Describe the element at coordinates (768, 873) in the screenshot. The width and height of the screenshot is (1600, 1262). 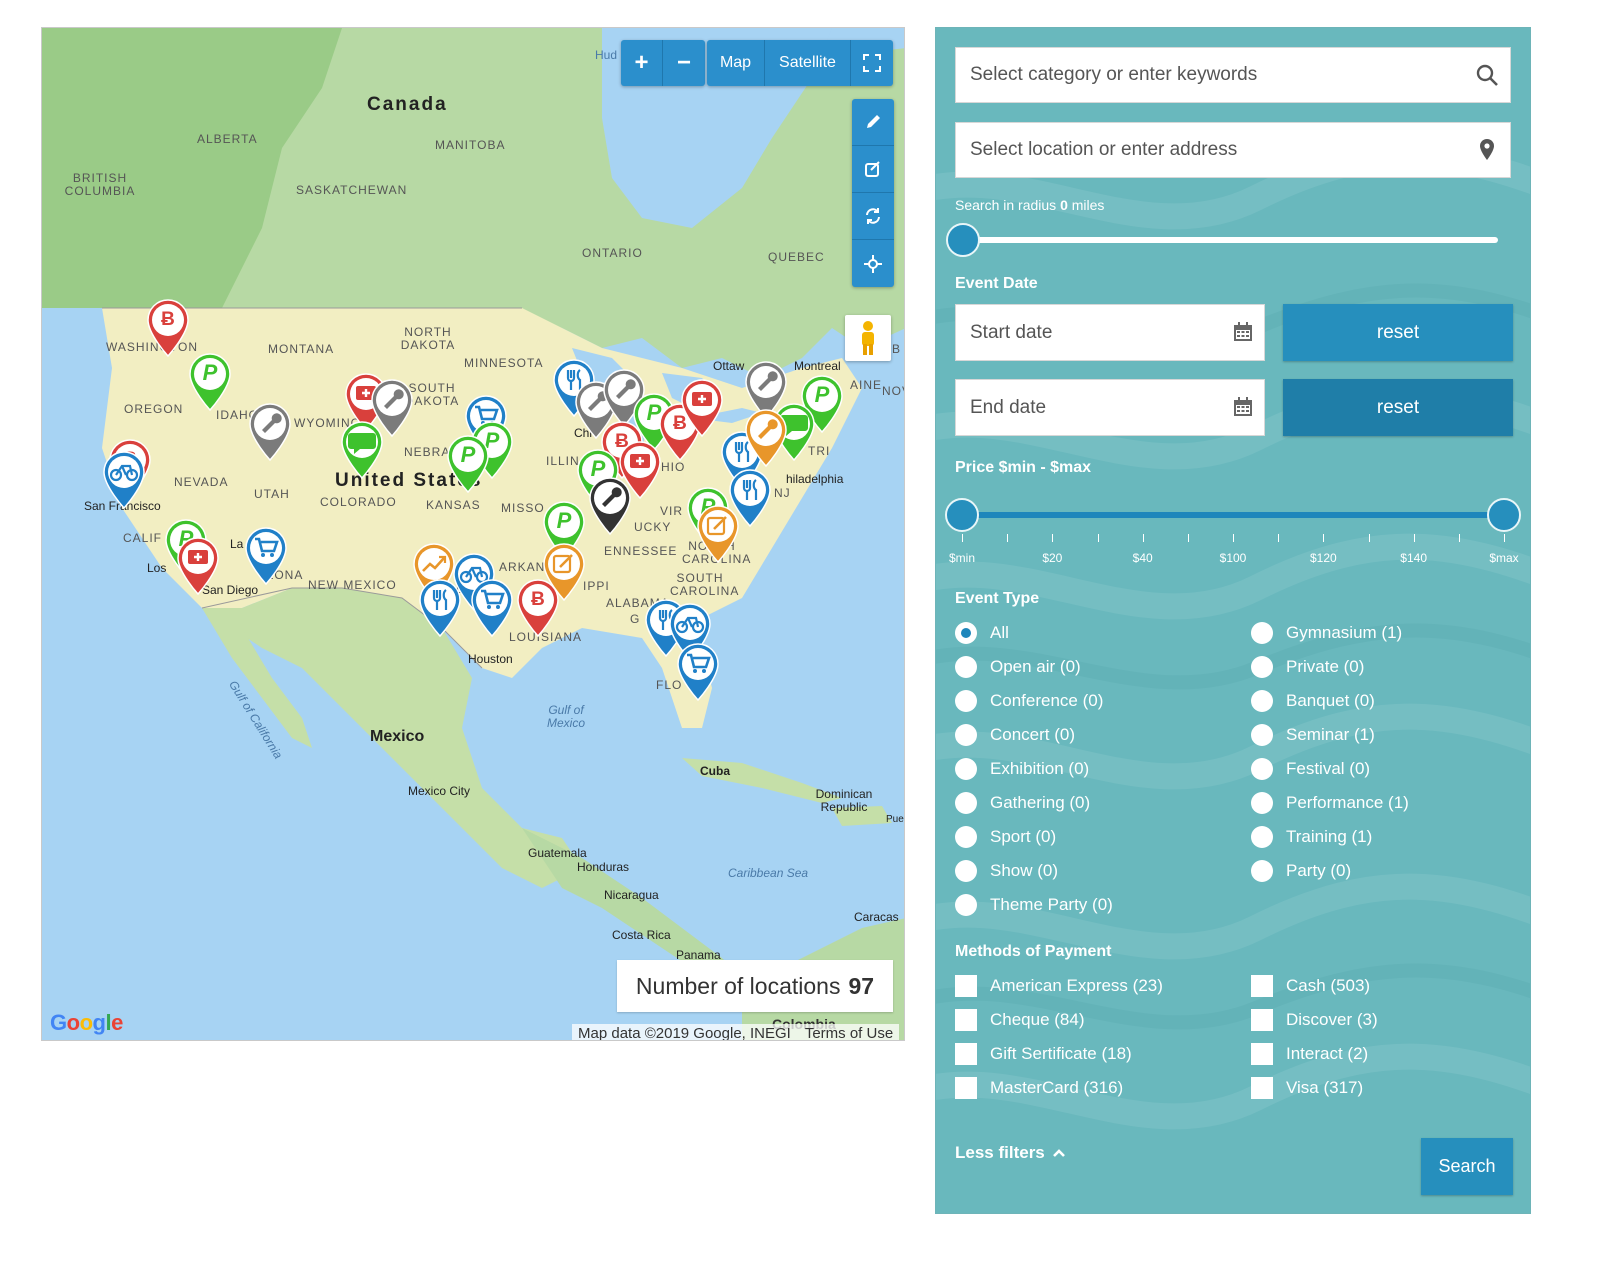
I see `label-caribbean-sea: Caribbean Sea` at that location.